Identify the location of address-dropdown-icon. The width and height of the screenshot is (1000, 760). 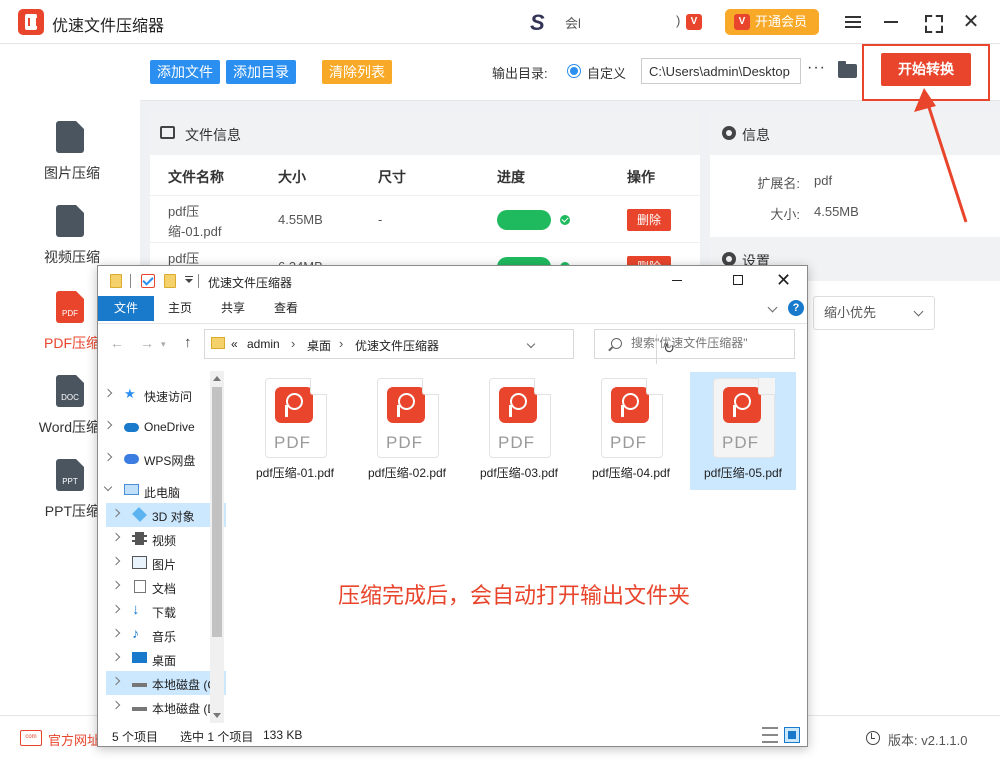
(531, 344).